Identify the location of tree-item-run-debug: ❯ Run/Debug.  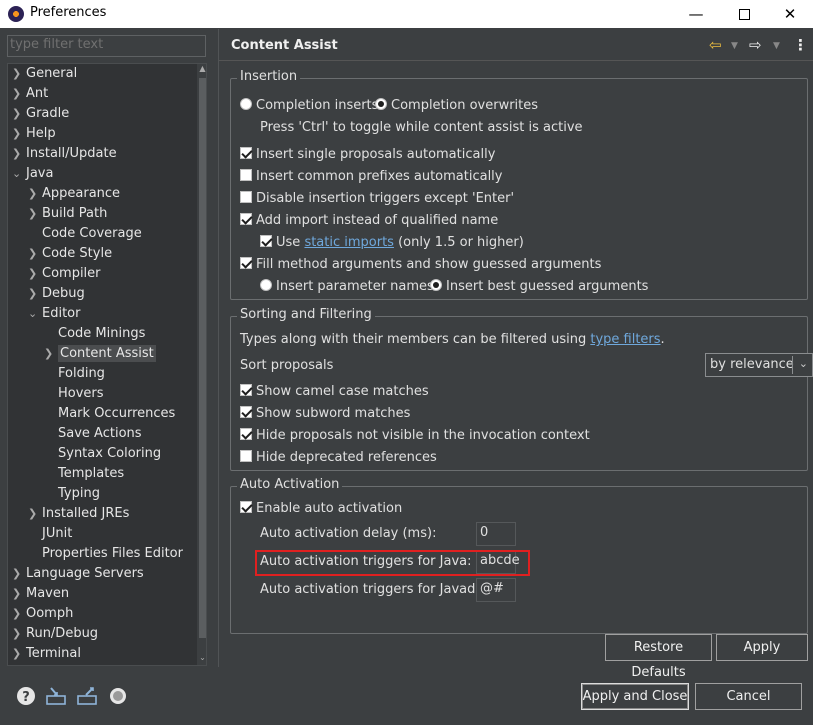
(55, 634).